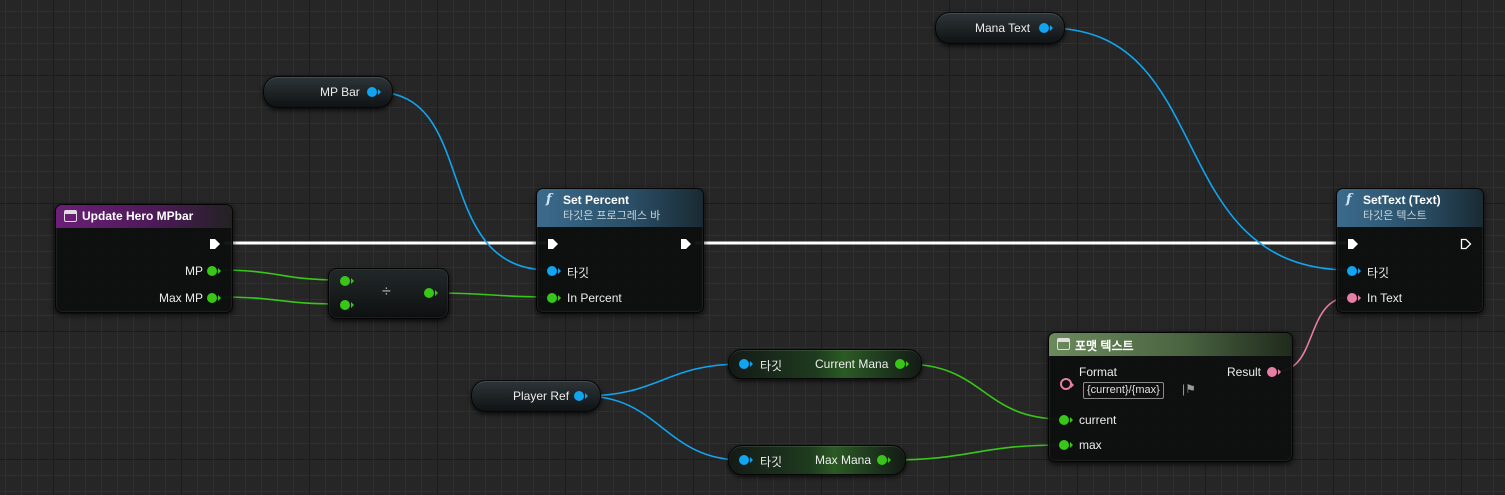  What do you see at coordinates (902, 364) in the screenshot?
I see `current-mana-output-pin` at bounding box center [902, 364].